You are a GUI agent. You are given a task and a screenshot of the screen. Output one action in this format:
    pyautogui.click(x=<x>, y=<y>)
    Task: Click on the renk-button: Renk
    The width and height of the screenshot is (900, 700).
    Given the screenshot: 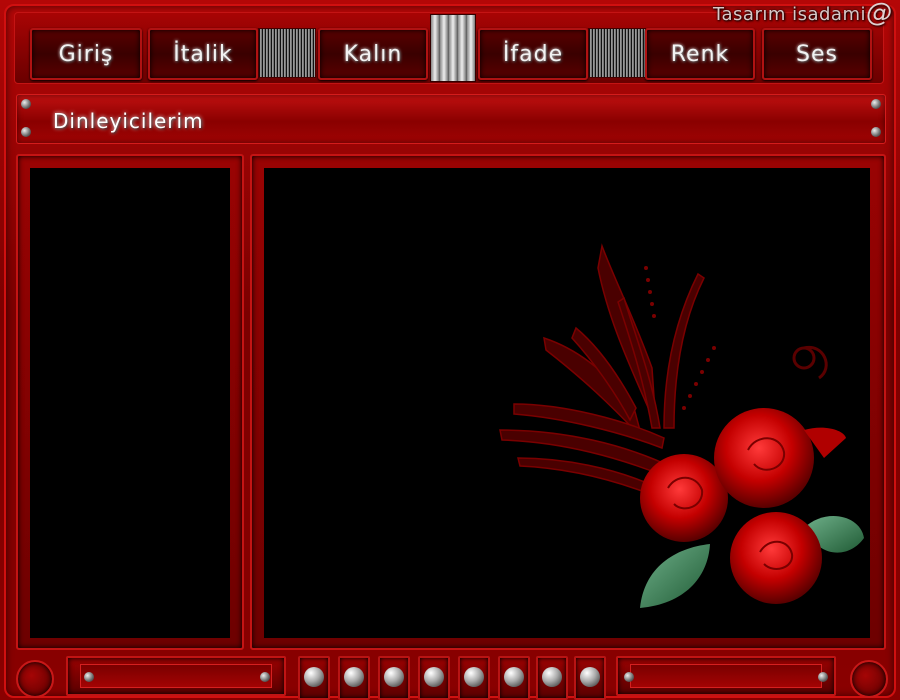 What is the action you would take?
    pyautogui.click(x=700, y=54)
    